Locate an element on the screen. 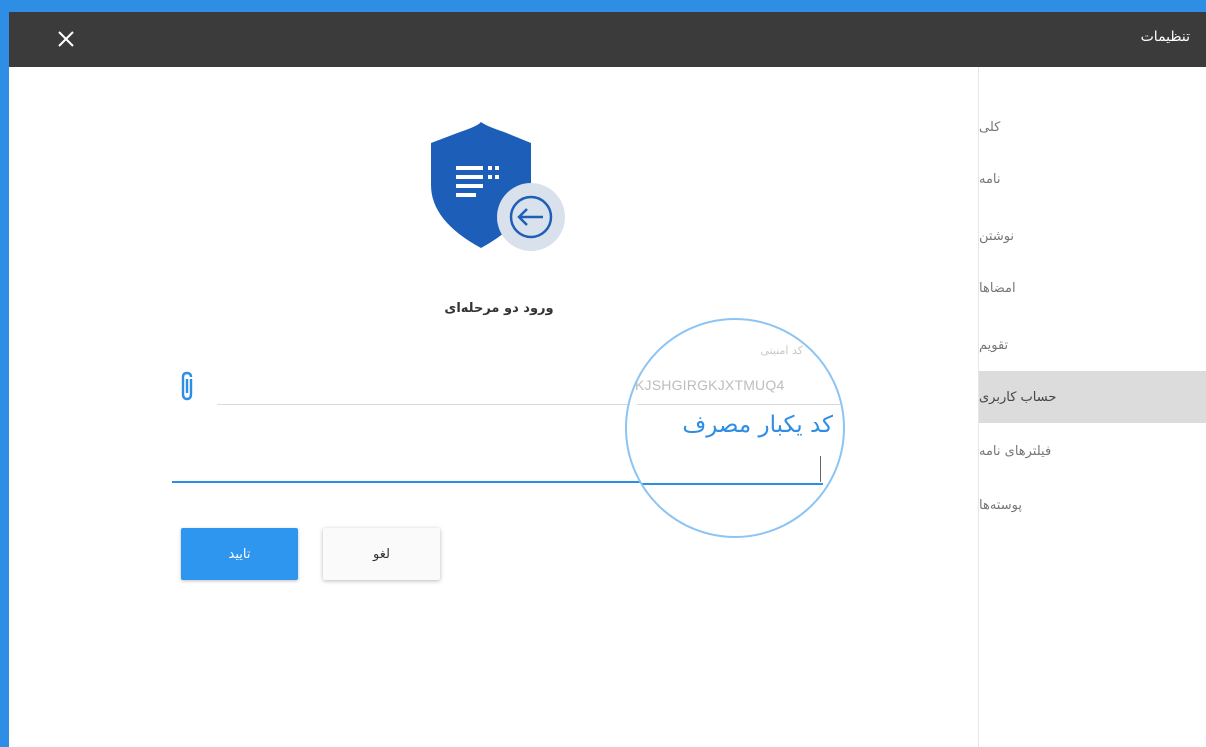 The width and height of the screenshot is (1206, 747). close-button is located at coordinates (66, 39).